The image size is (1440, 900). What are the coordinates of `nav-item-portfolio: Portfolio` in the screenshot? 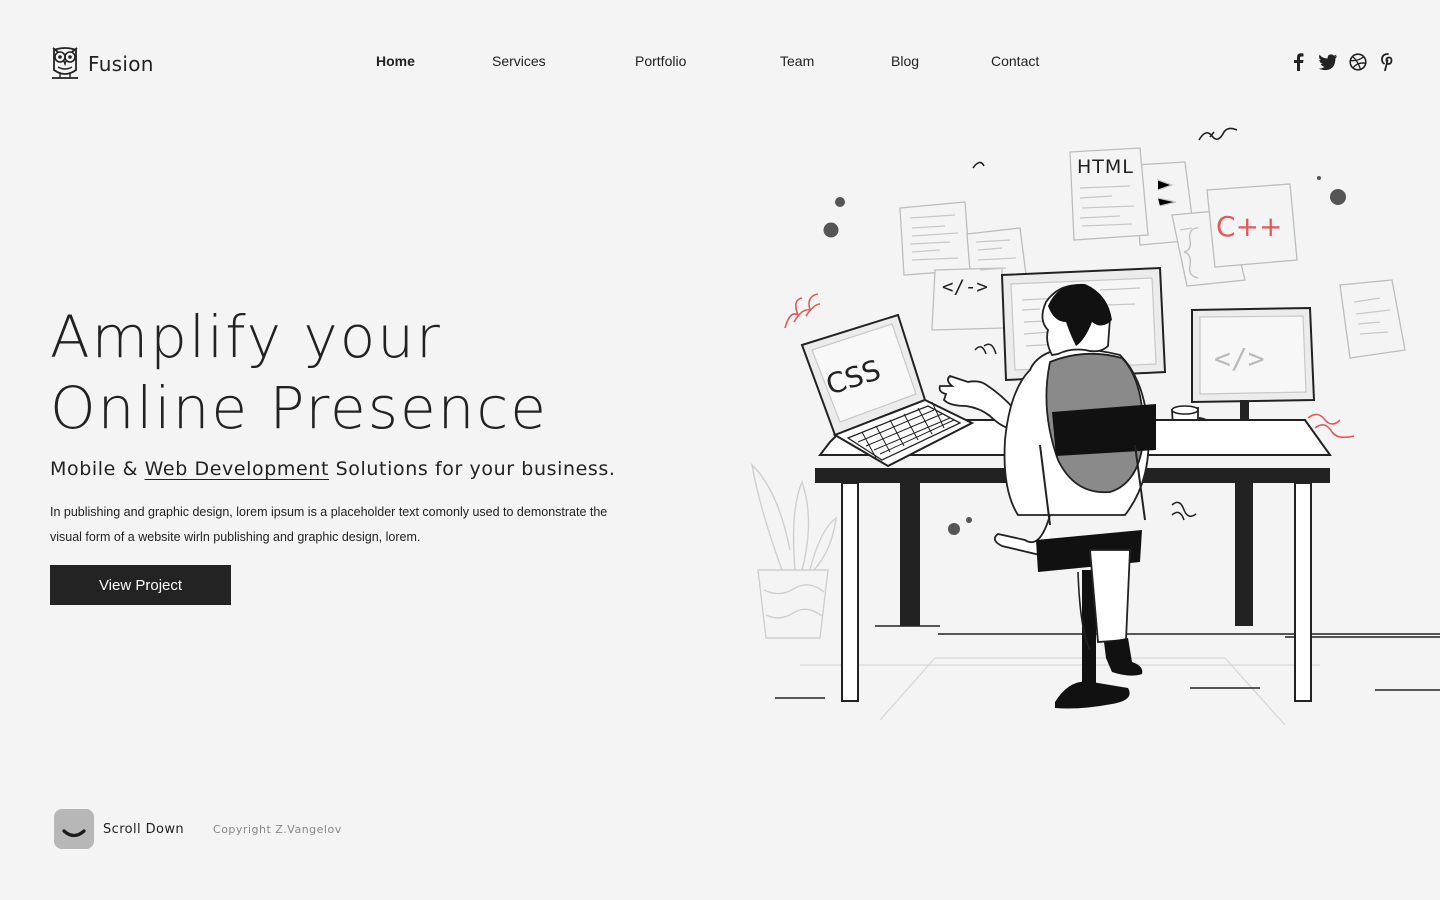 It's located at (660, 61).